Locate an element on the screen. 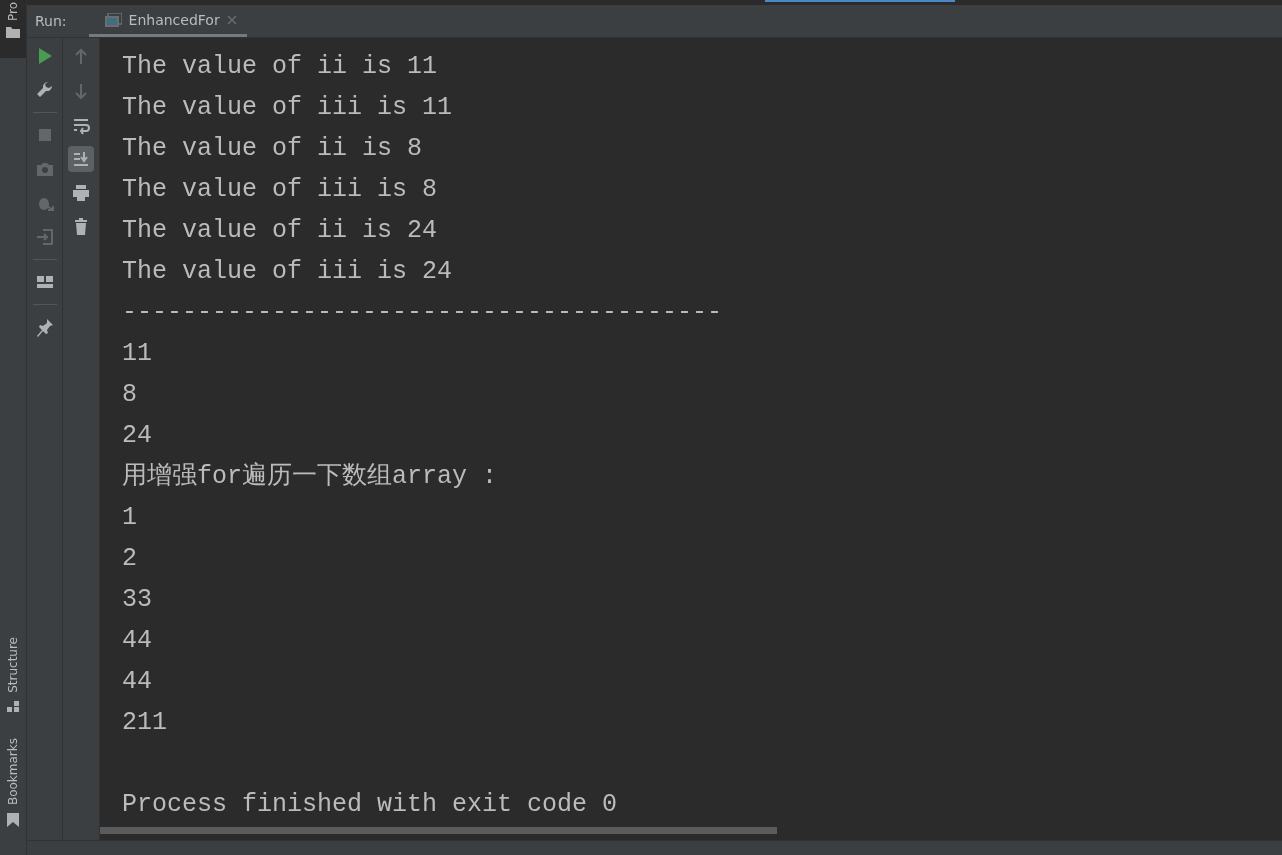  console-output-line: The value of ii is 8 is located at coordinates (272, 148).